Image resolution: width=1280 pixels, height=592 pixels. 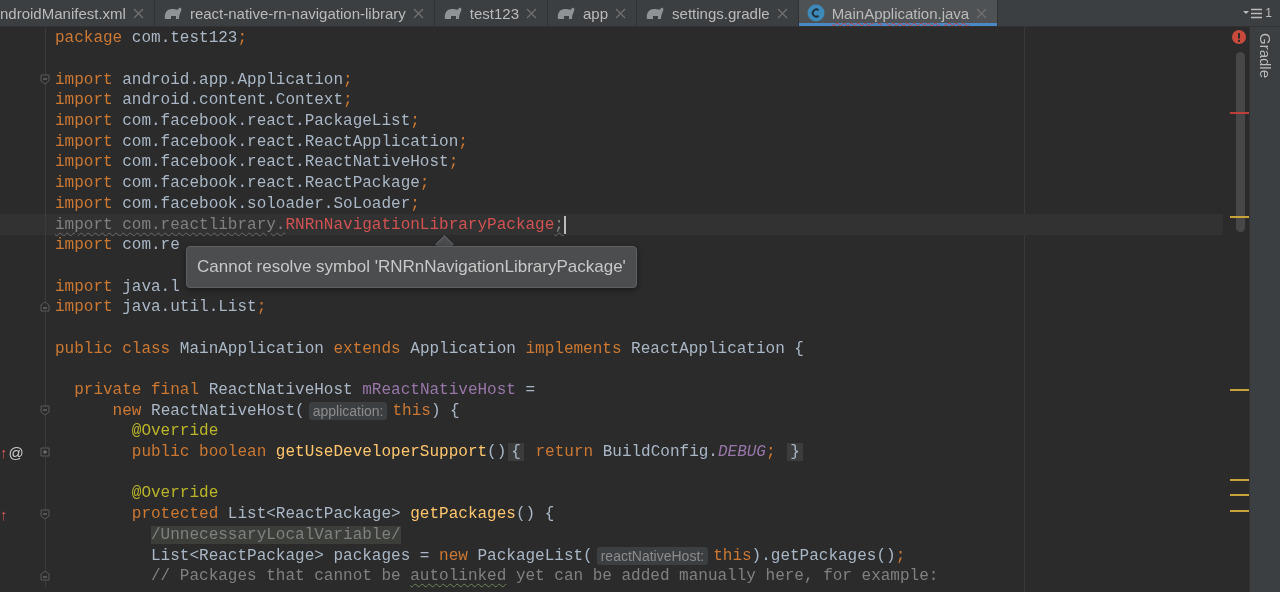 I want to click on code-line: package com.test123;, so click(x=151, y=38).